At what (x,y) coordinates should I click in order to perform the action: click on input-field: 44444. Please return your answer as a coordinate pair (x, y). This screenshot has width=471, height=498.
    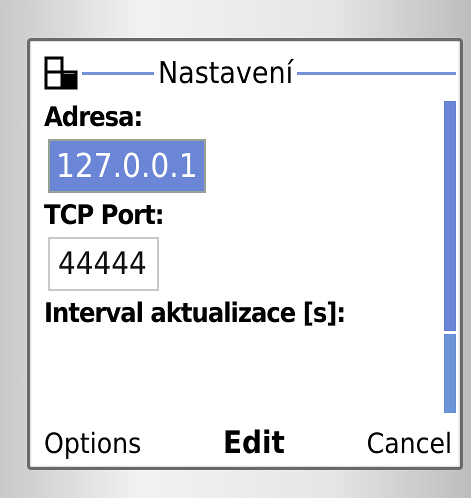
    Looking at the image, I should click on (103, 264).